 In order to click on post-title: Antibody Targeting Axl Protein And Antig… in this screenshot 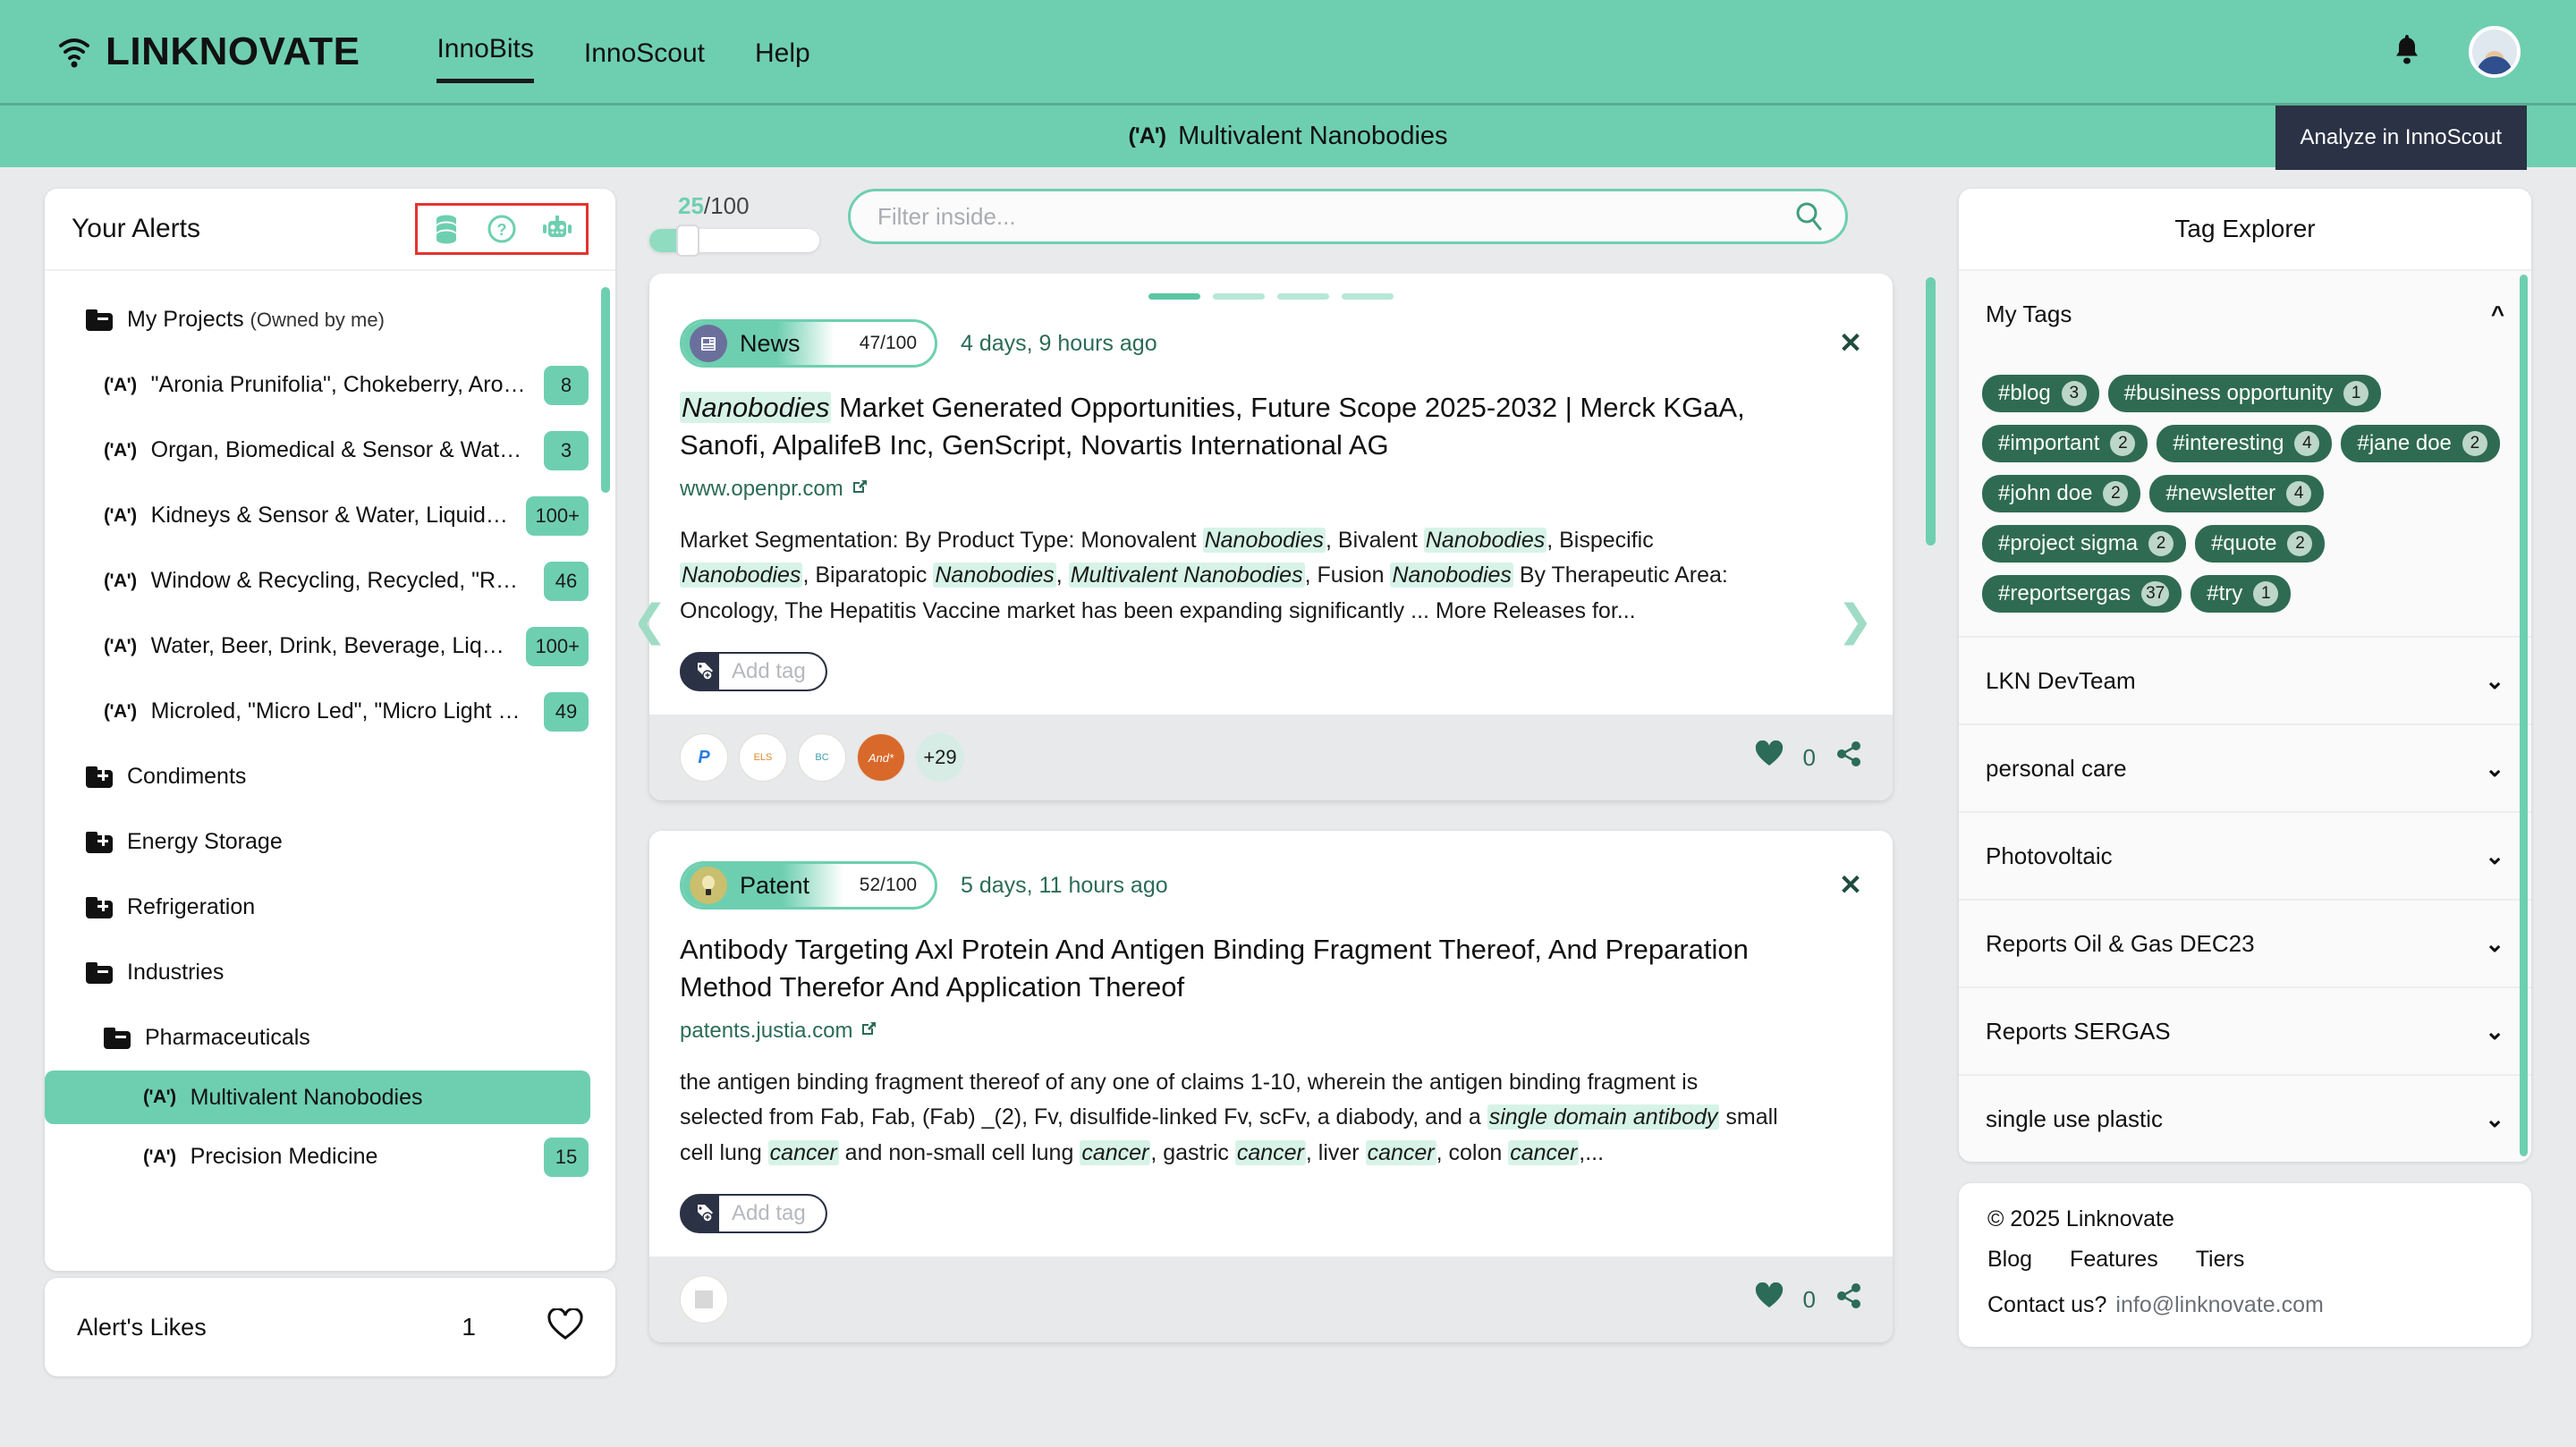, I will do `click(1271, 958)`.